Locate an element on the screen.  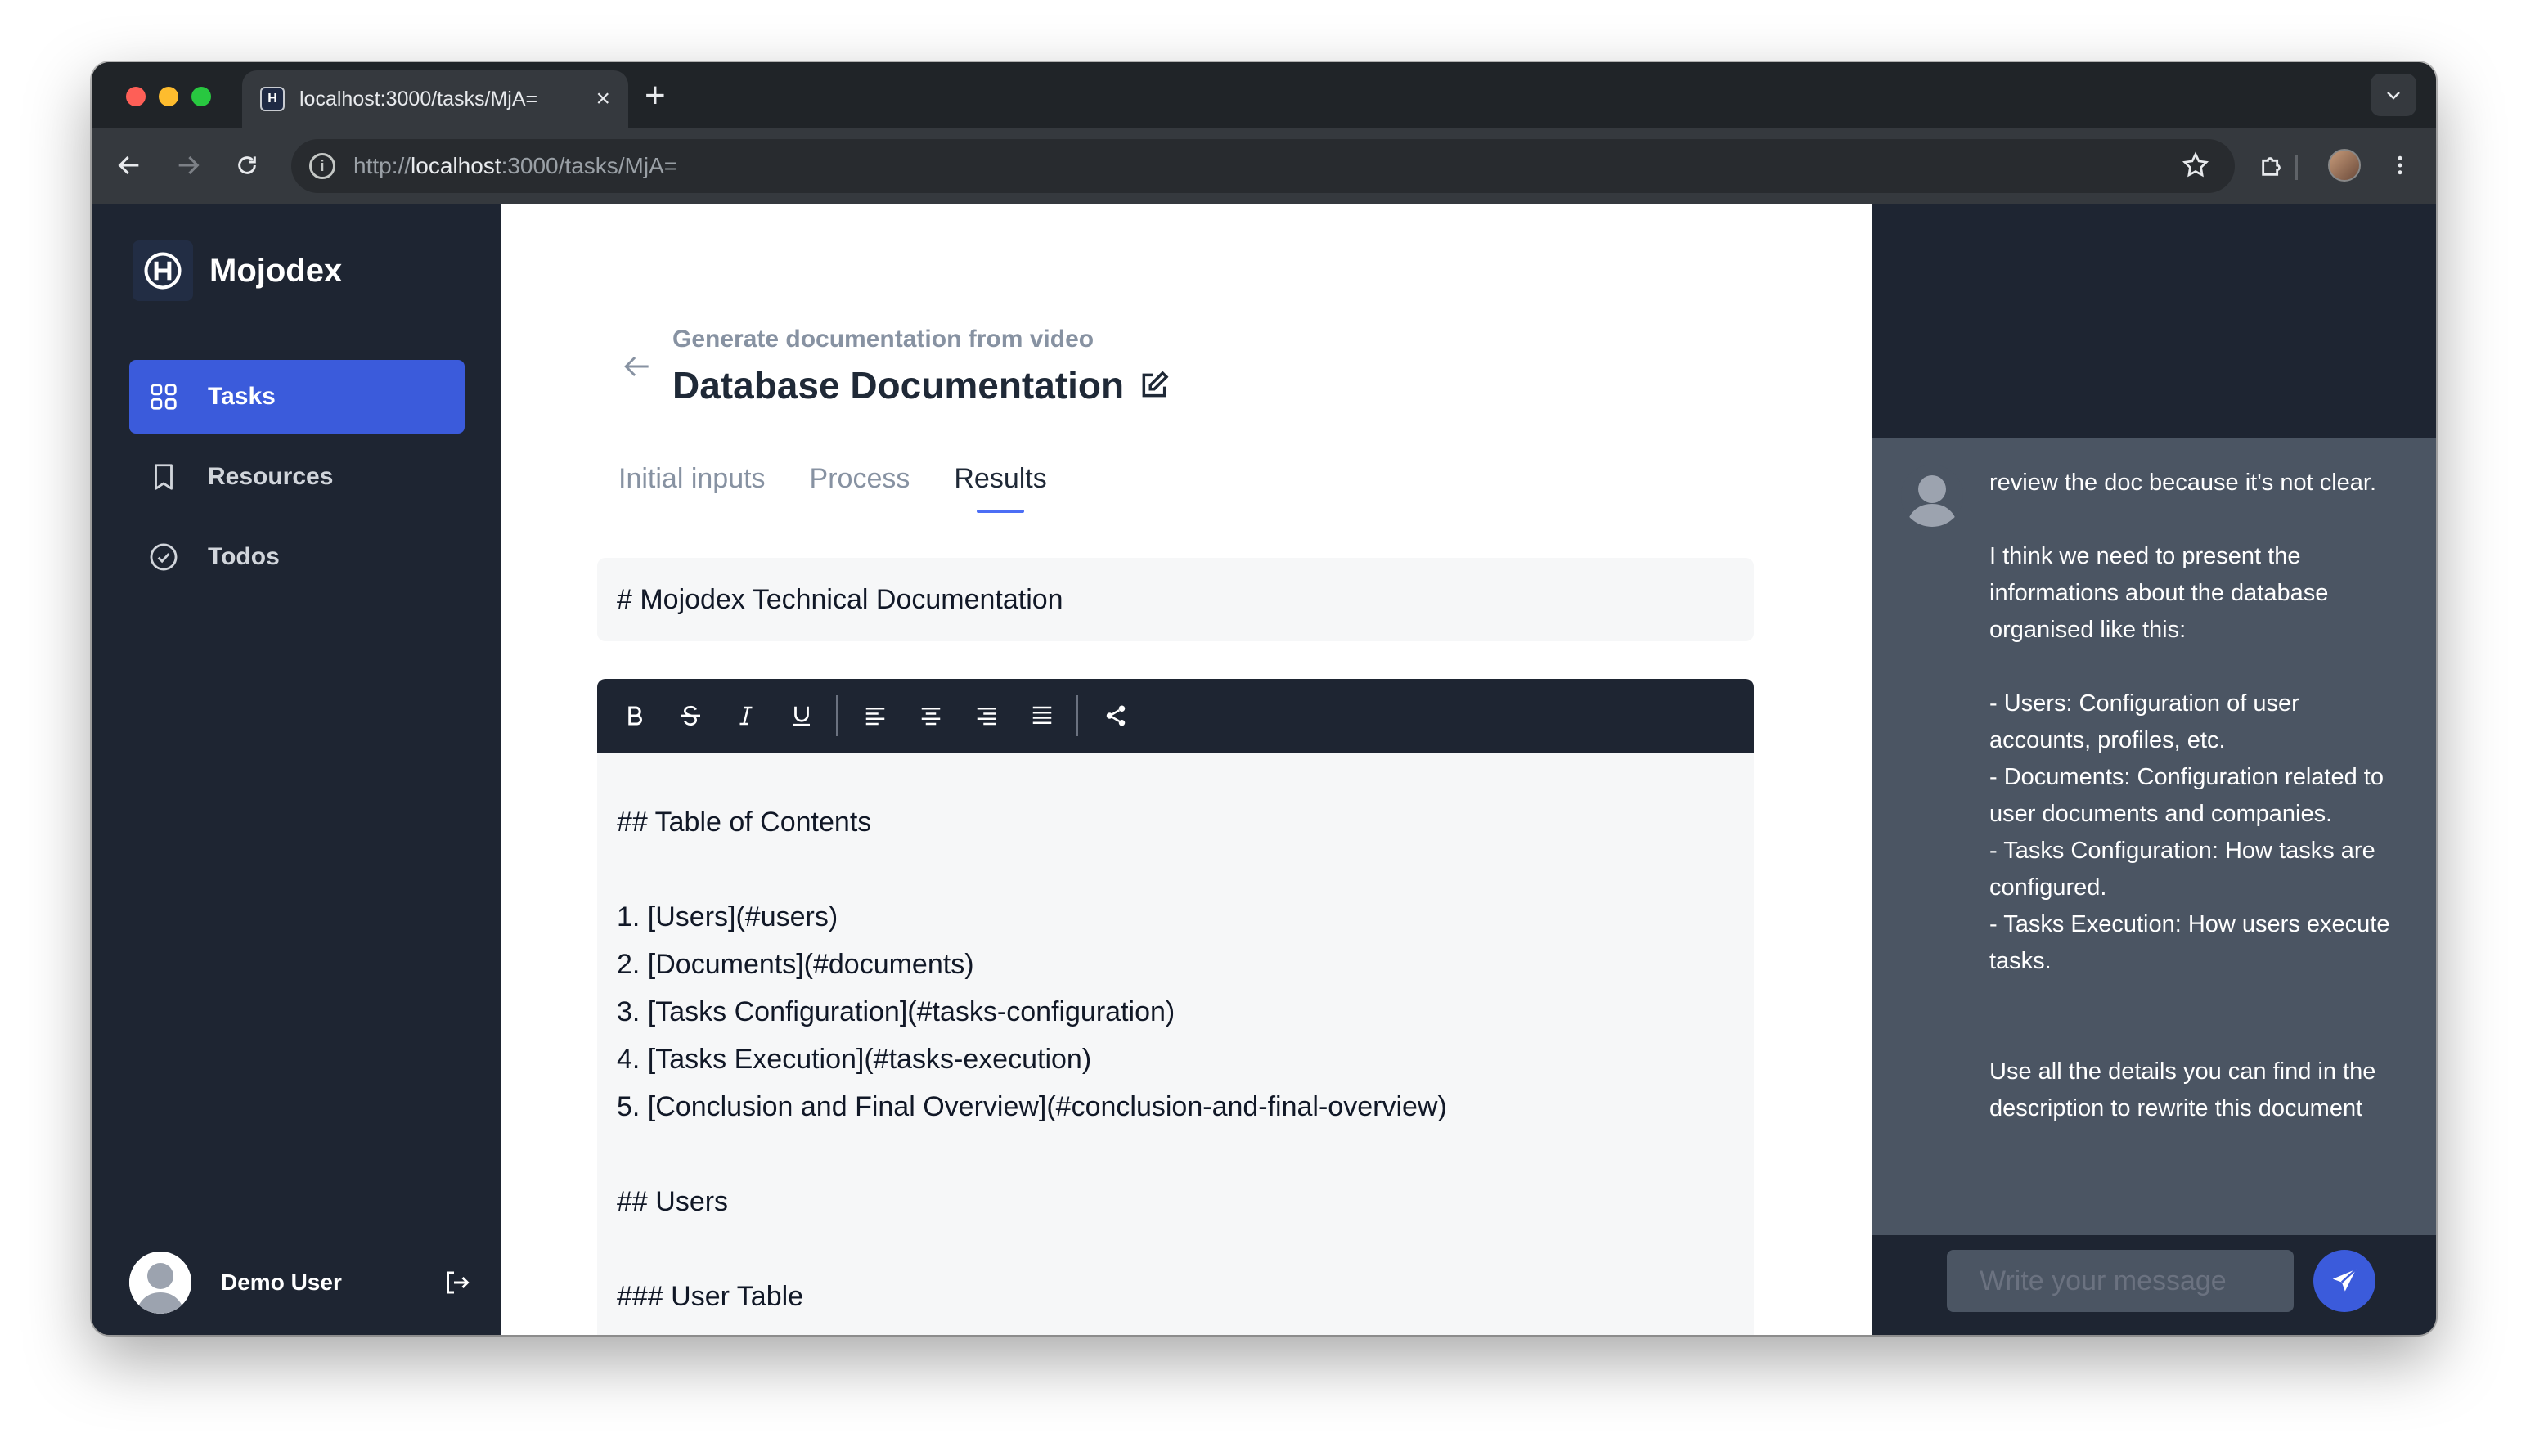
align-left-icon is located at coordinates (875, 716).